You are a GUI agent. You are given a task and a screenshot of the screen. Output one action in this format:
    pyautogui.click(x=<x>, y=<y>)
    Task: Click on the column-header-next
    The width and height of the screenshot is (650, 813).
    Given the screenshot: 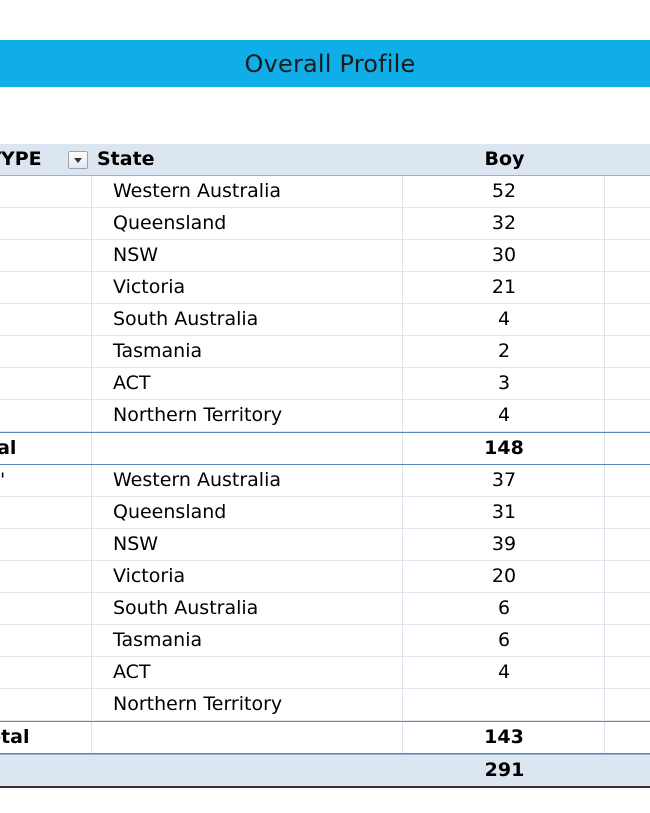 What is the action you would take?
    pyautogui.click(x=628, y=159)
    